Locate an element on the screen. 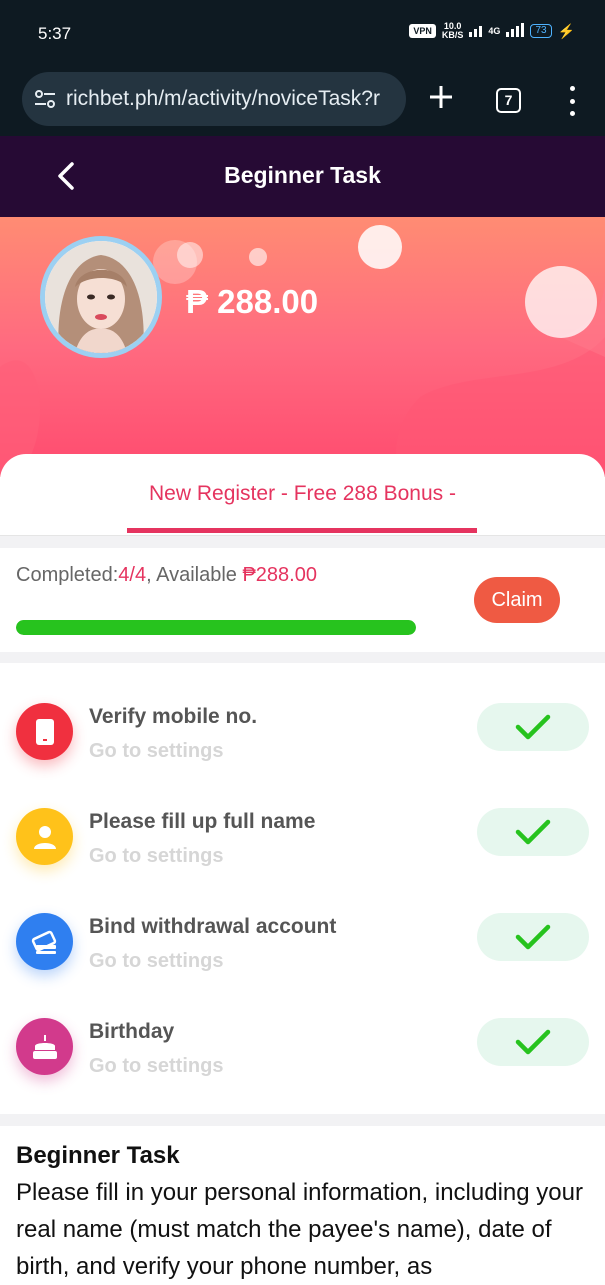 The width and height of the screenshot is (605, 1285). phone-icon is located at coordinates (44, 731).